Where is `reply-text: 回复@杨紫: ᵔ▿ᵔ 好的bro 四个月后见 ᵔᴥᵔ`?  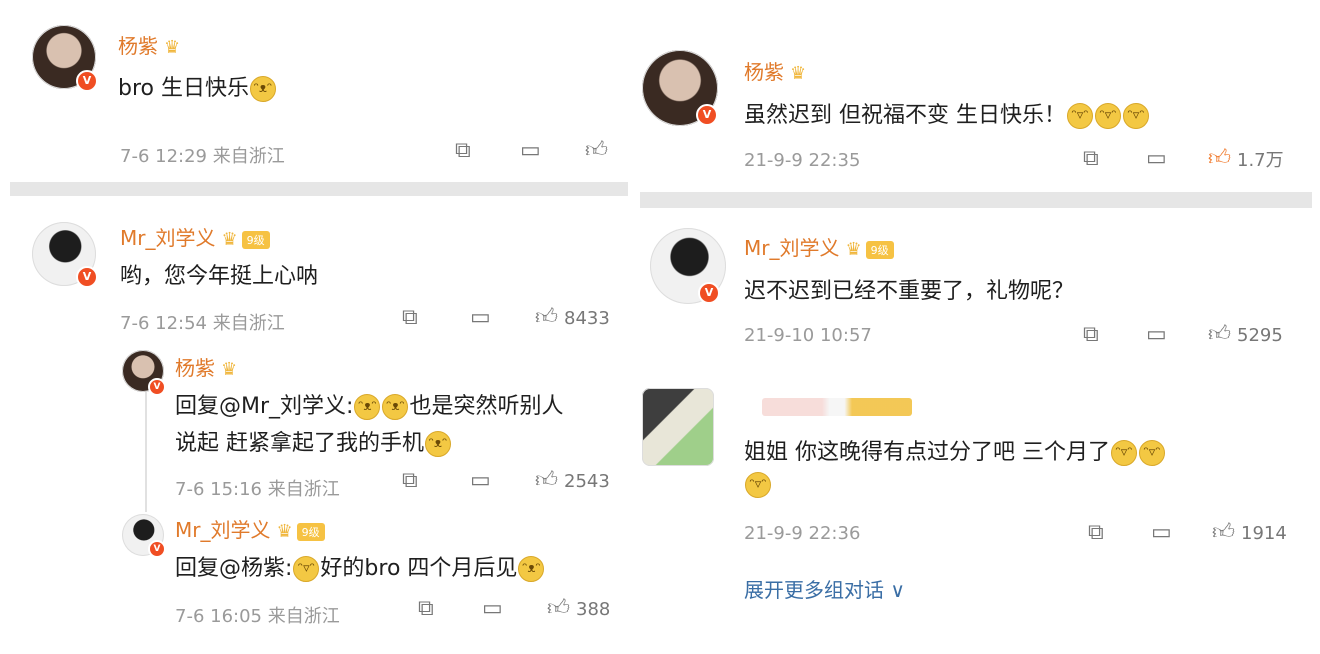
reply-text: 回复@杨紫: ᵔ▿ᵔ 好的bro 四个月后见 ᵔᴥᵔ is located at coordinates (360, 566).